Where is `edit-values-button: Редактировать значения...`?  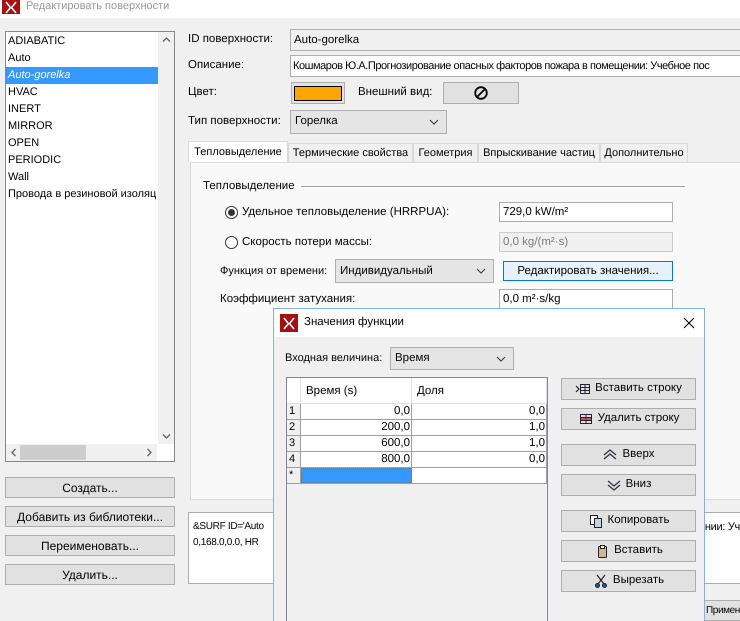
edit-values-button: Редактировать значения... is located at coordinates (588, 271).